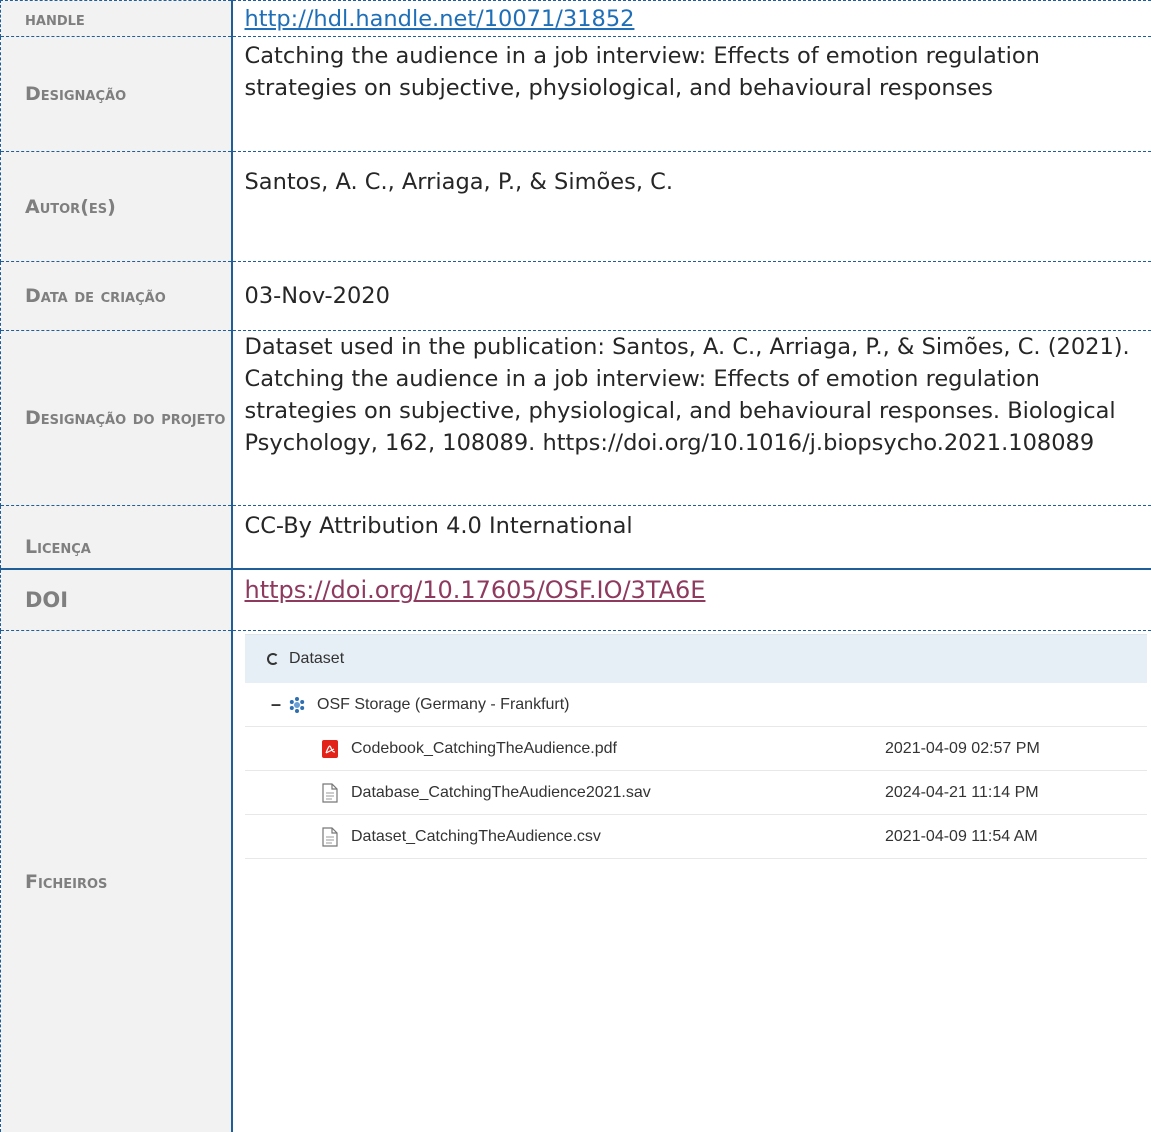 This screenshot has height=1132, width=1151. What do you see at coordinates (961, 837) in the screenshot?
I see `file-date: 2021-04-09 11:54 AM` at bounding box center [961, 837].